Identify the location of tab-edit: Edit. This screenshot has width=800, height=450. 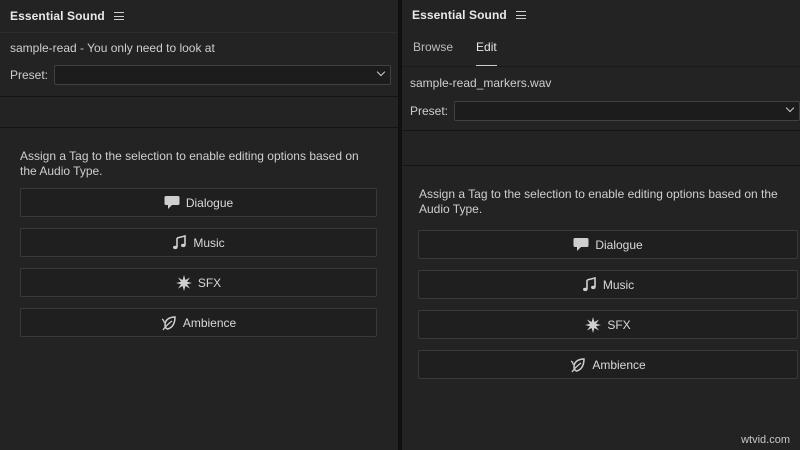
(486, 53).